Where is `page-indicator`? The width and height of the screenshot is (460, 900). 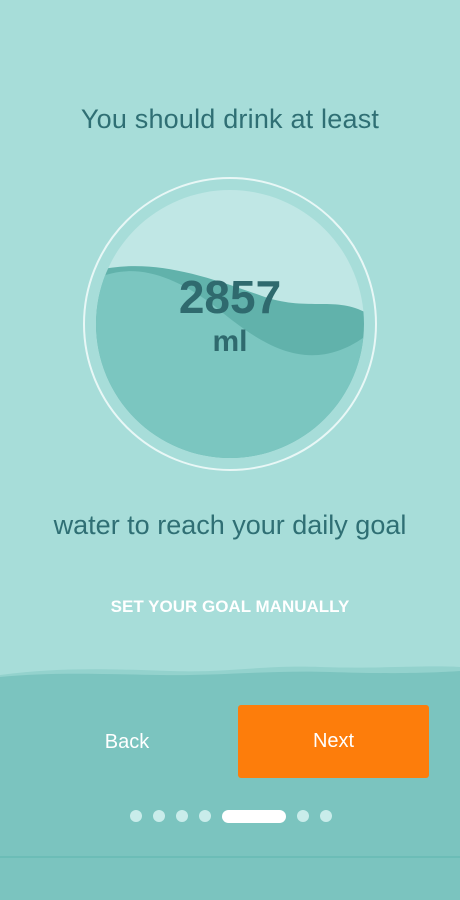 page-indicator is located at coordinates (230, 816).